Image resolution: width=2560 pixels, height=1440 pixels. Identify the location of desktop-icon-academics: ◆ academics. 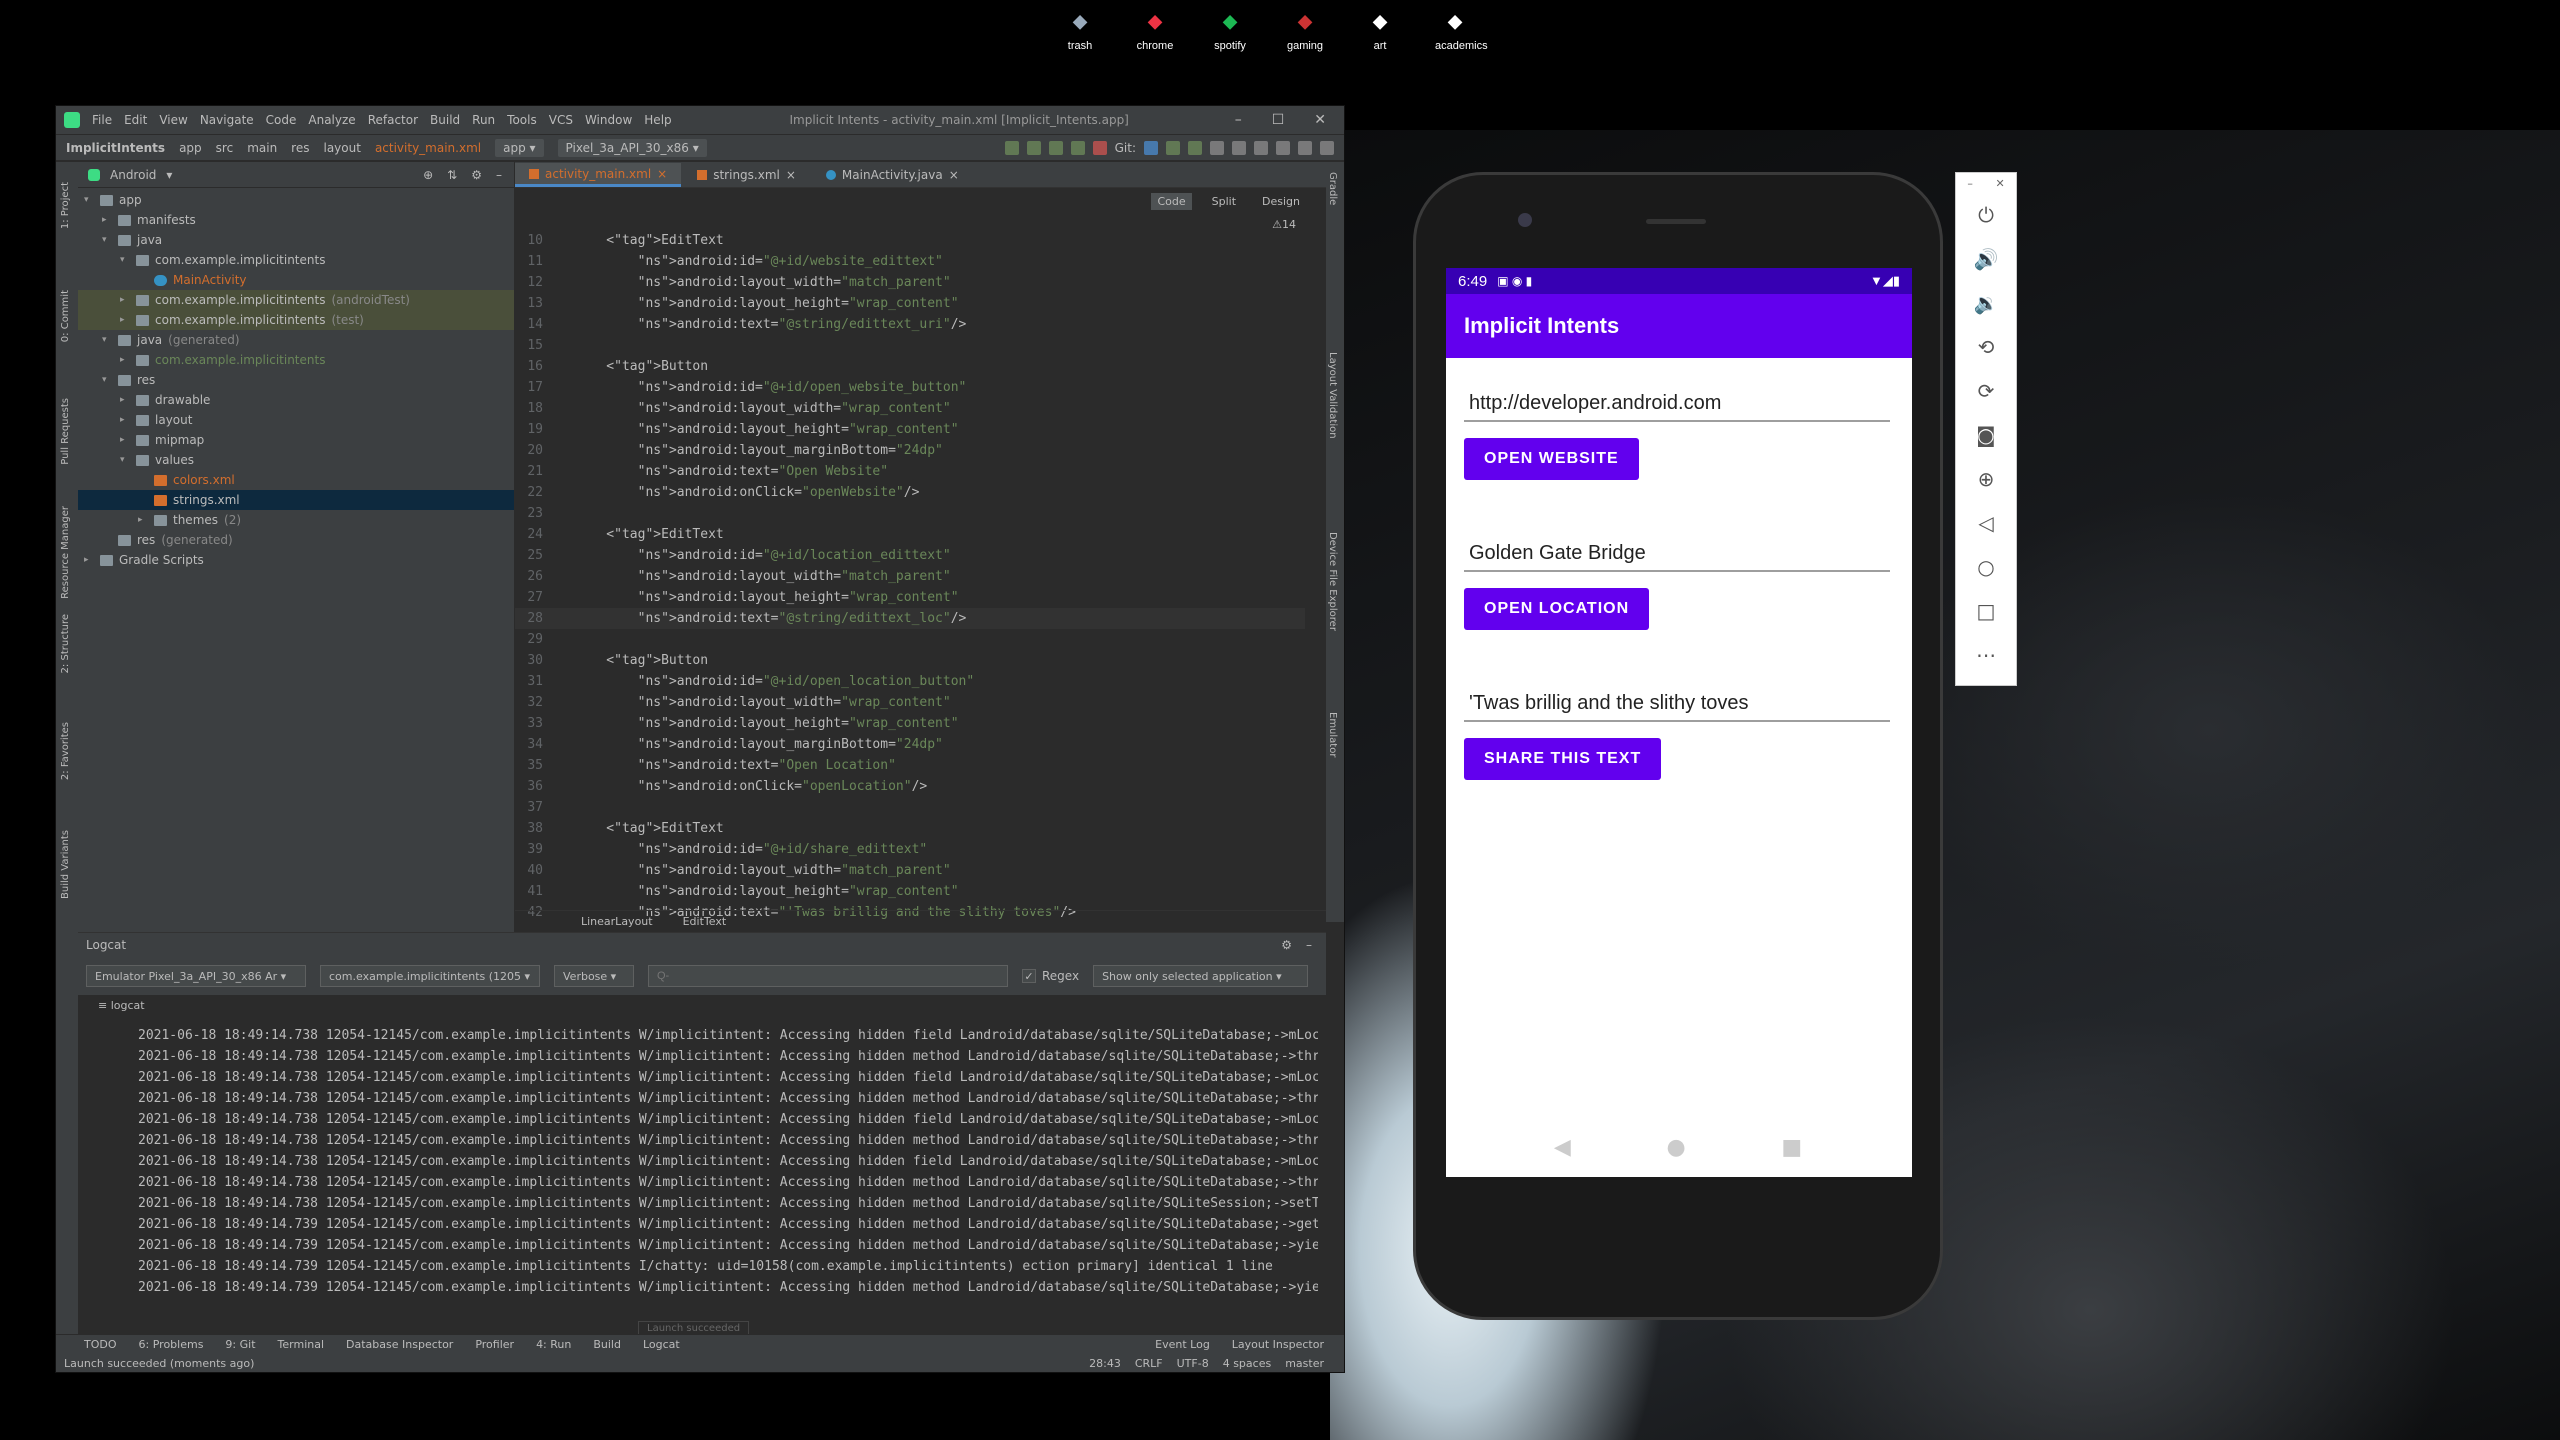
(1461, 29).